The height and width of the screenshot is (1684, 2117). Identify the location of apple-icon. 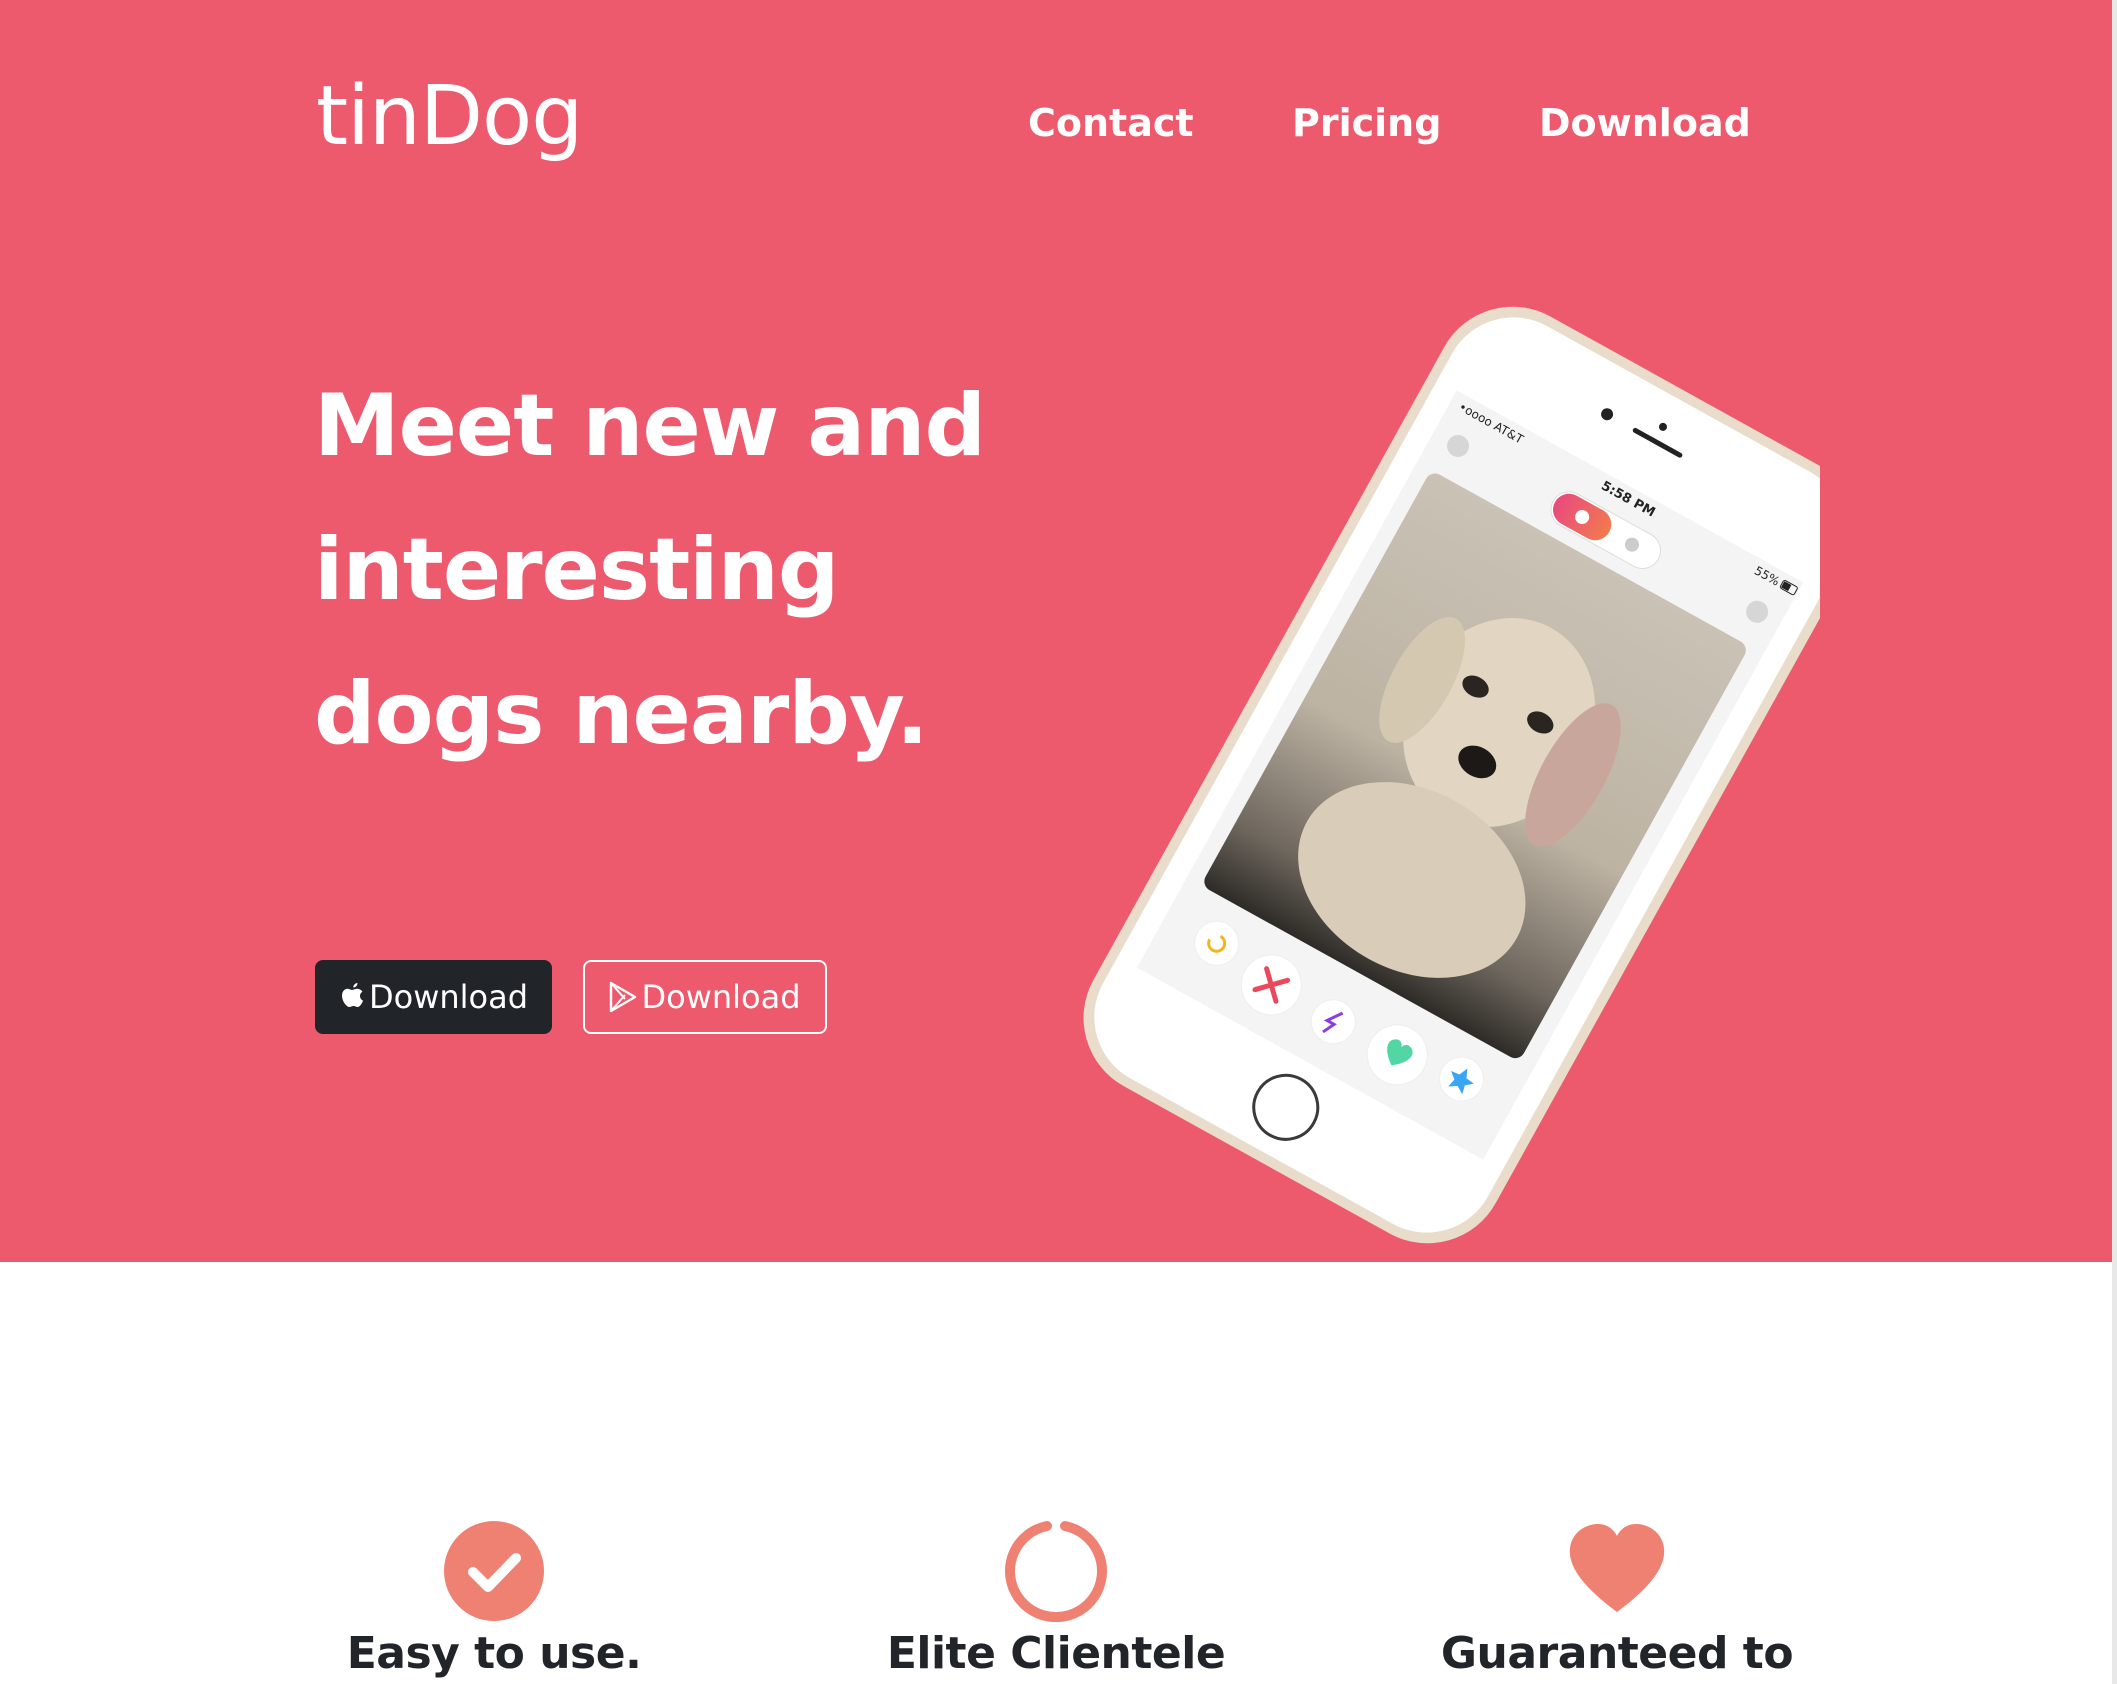
(352, 997).